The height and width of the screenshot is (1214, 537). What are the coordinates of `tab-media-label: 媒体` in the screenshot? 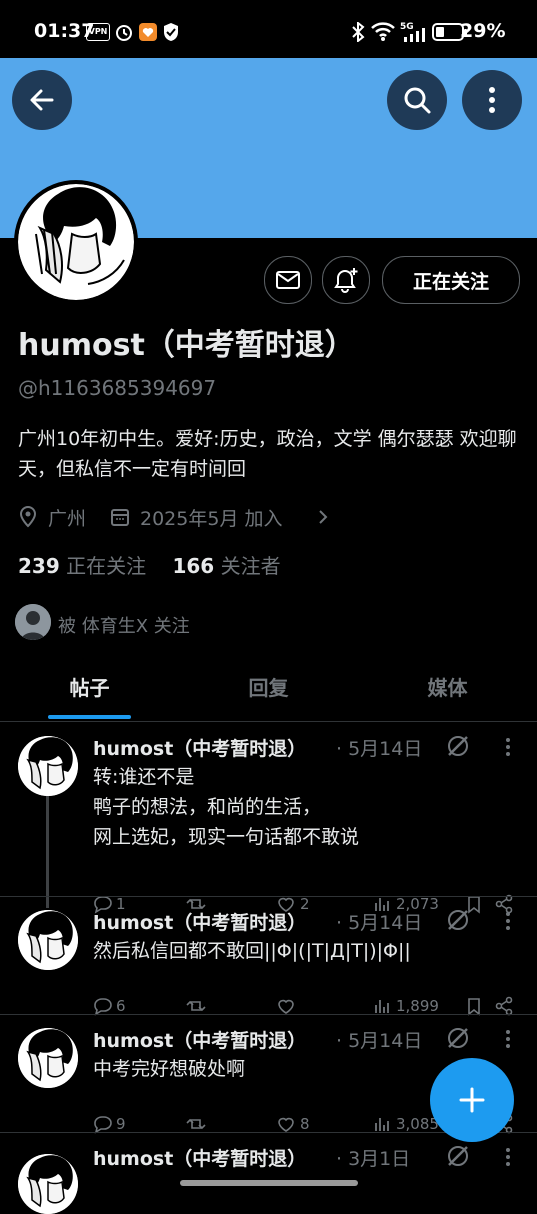 It's located at (447, 688).